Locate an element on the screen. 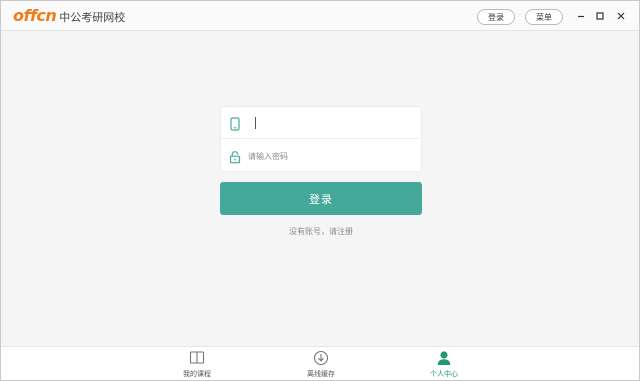 The height and width of the screenshot is (381, 640). phone-field is located at coordinates (321, 123).